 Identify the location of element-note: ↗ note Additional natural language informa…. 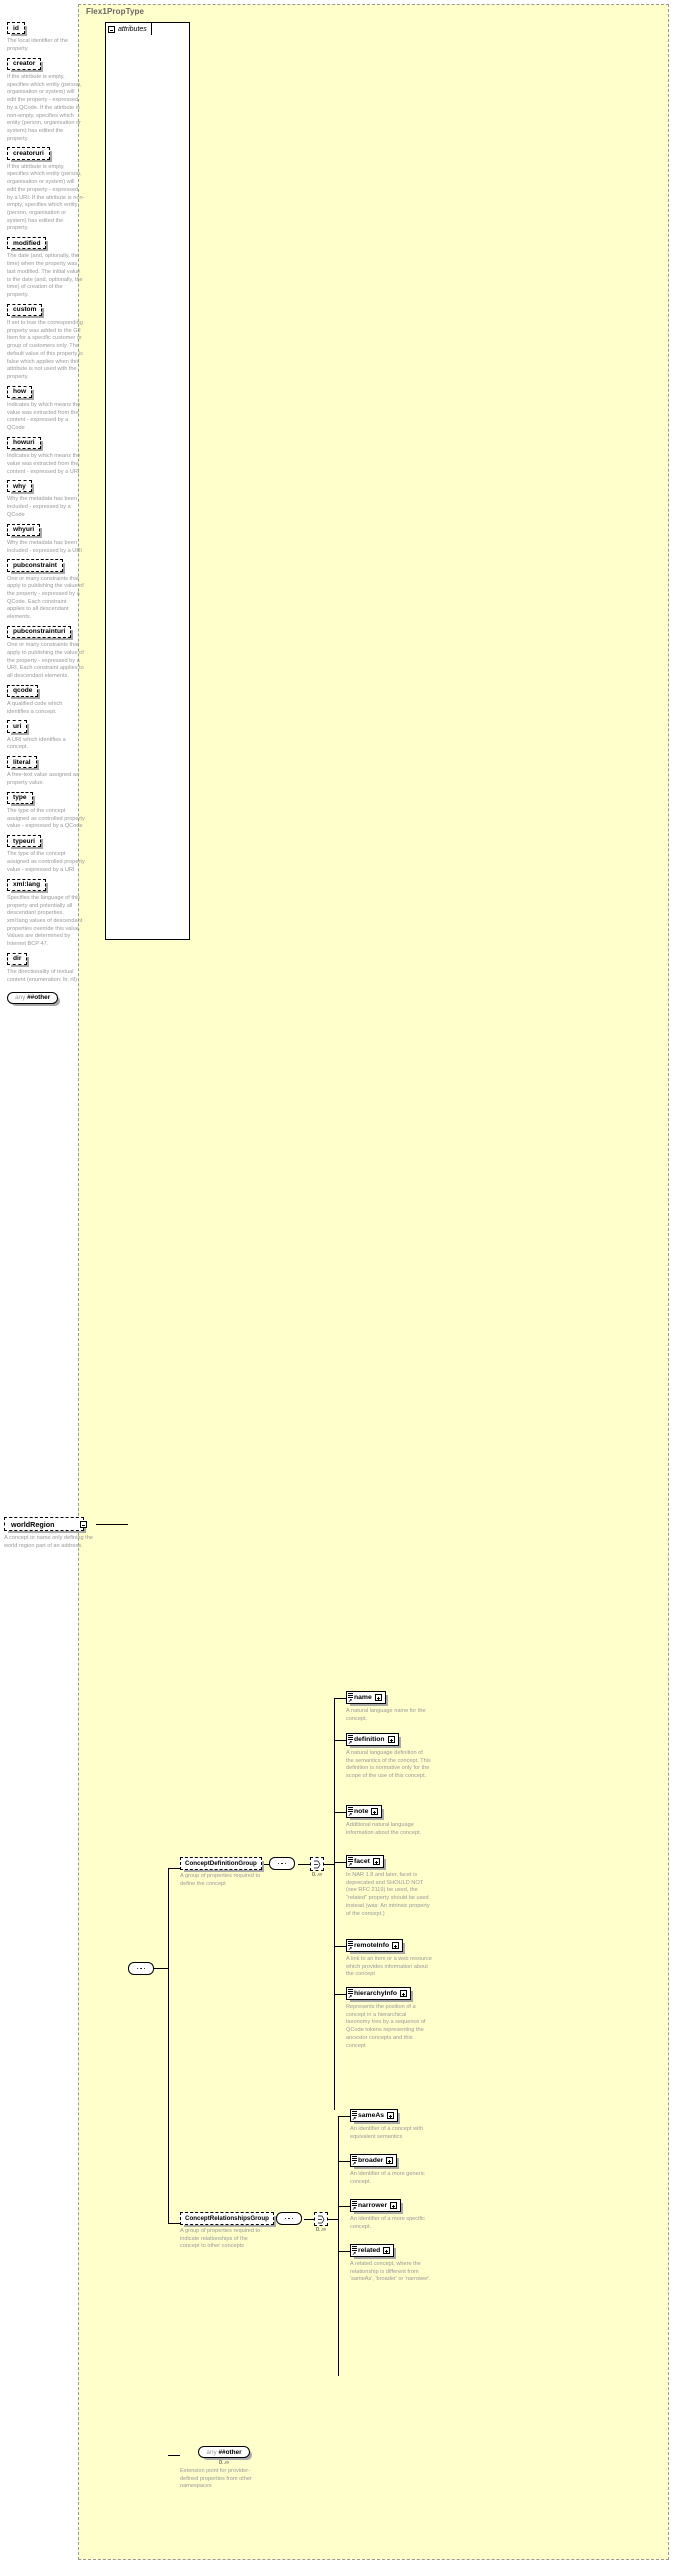
(389, 1821).